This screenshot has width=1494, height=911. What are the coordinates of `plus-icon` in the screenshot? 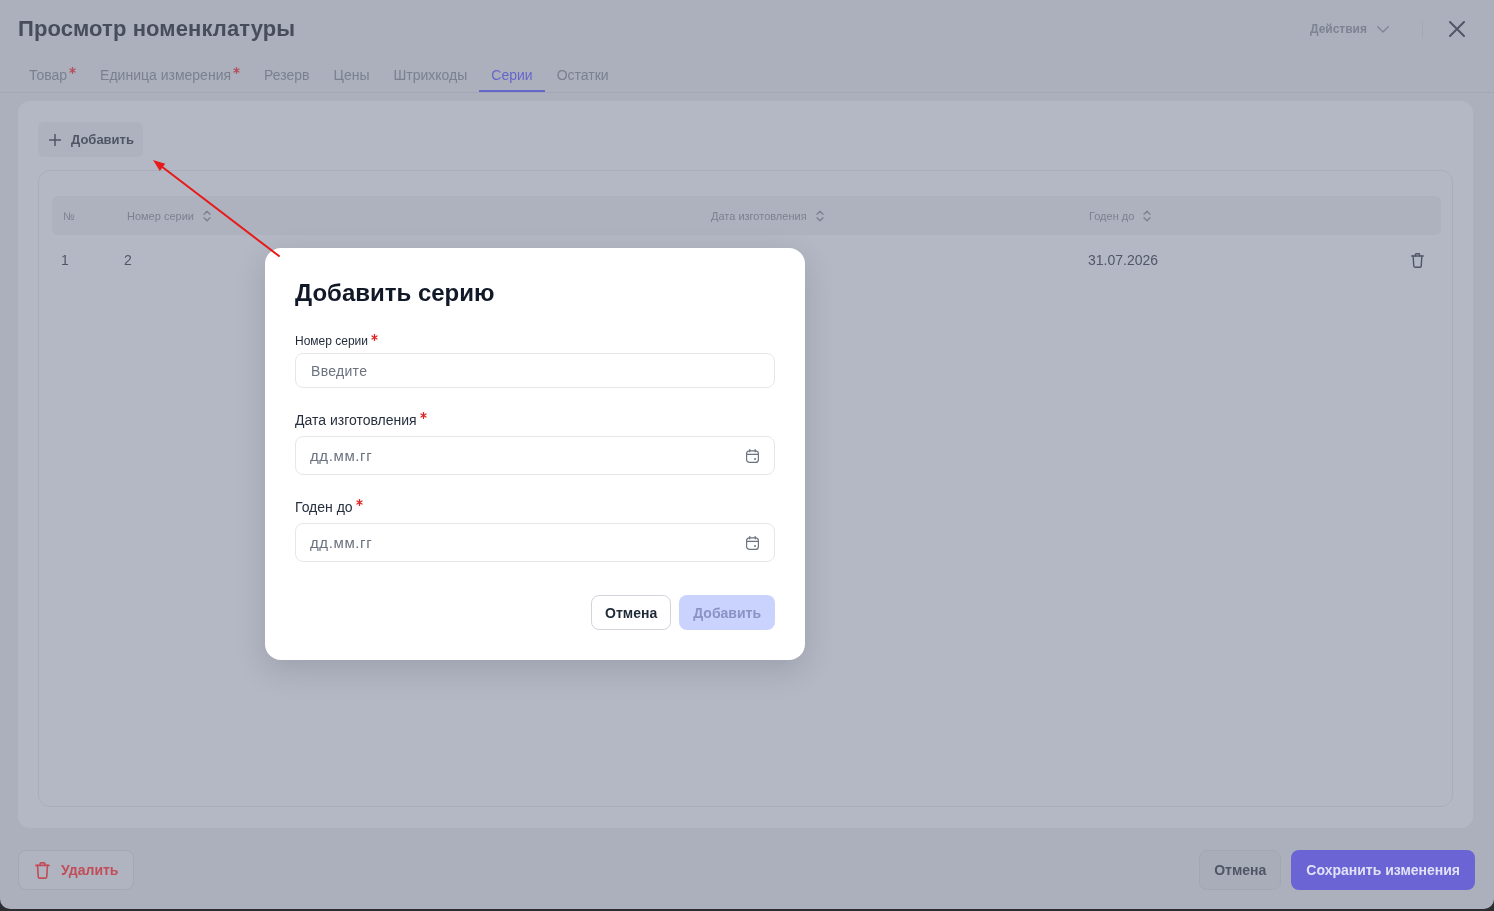 It's located at (55, 139).